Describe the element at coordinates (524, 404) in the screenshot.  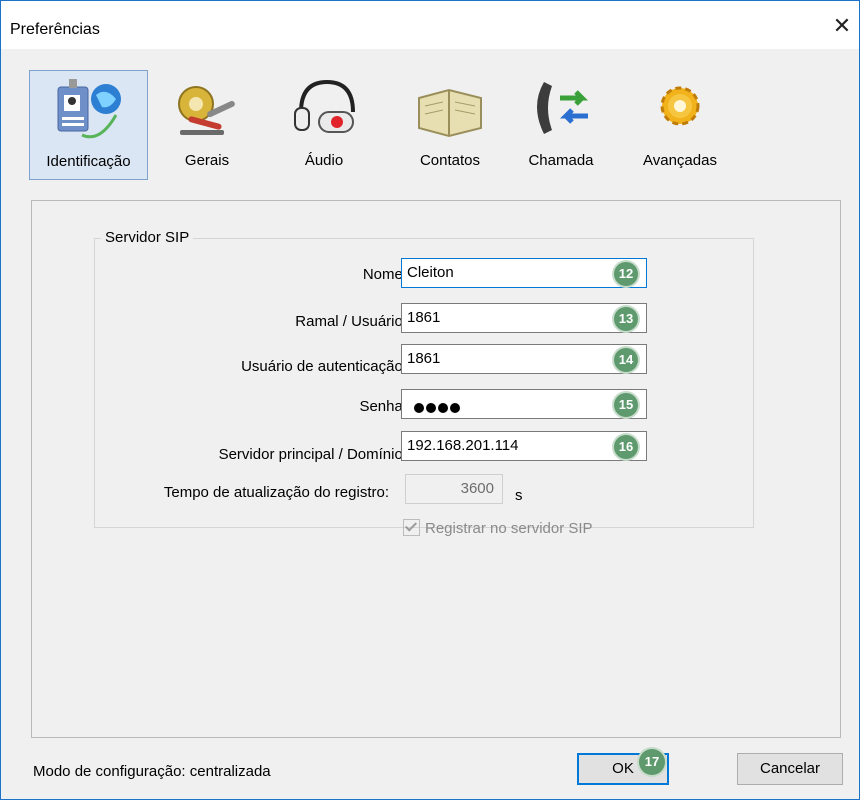
I see `password-field: 15` at that location.